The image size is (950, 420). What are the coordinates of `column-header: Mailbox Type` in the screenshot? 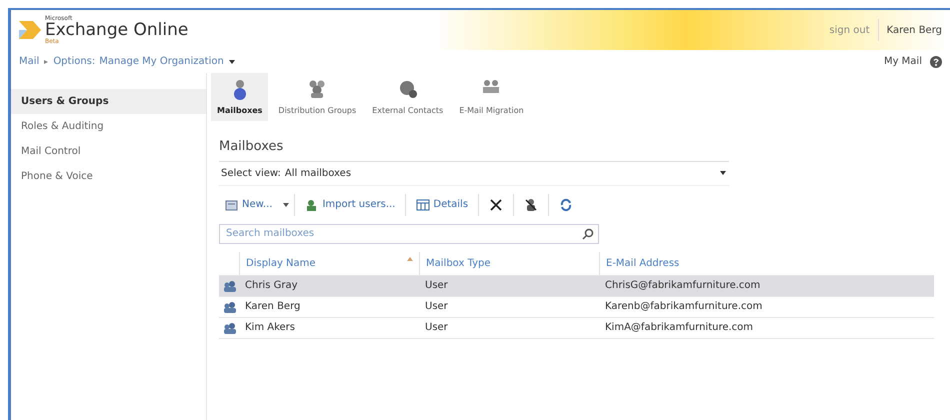 It's located at (509, 263).